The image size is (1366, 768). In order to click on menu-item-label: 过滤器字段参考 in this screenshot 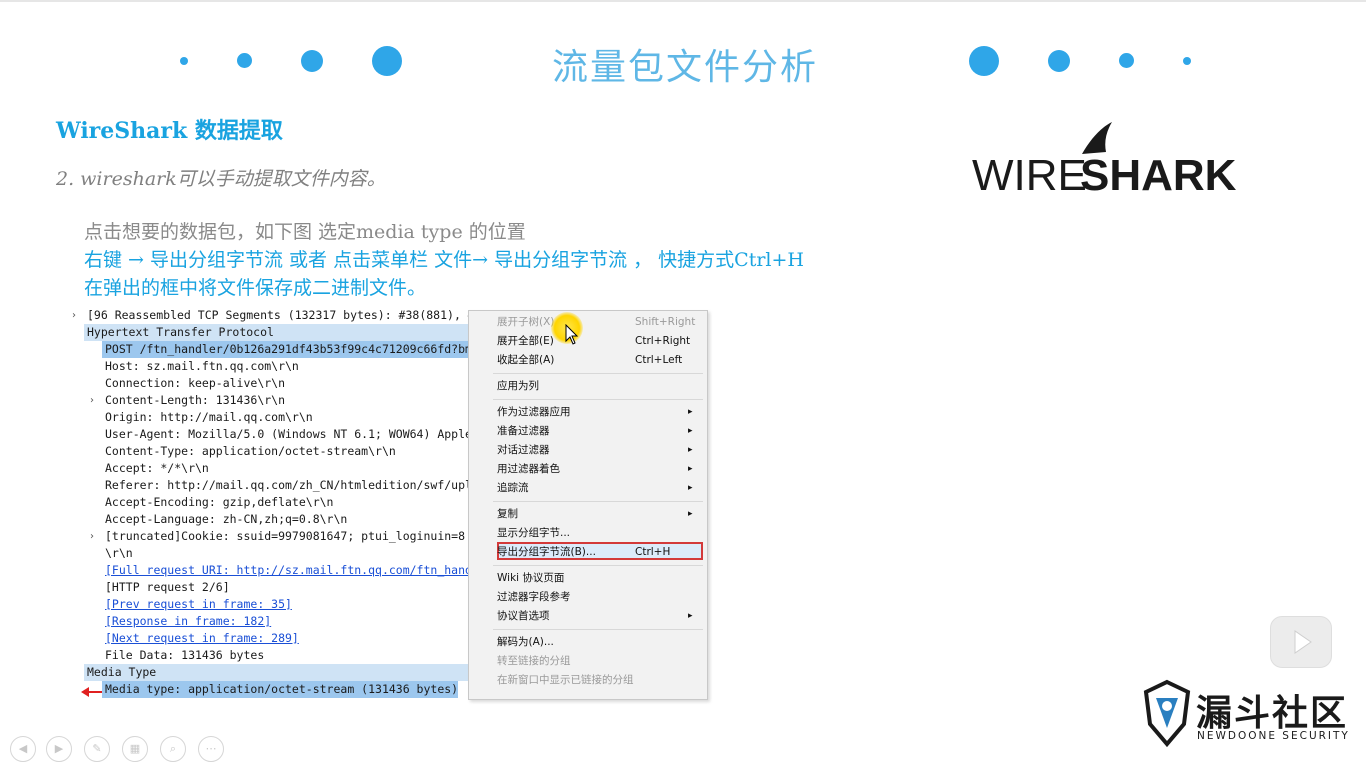, I will do `click(534, 597)`.